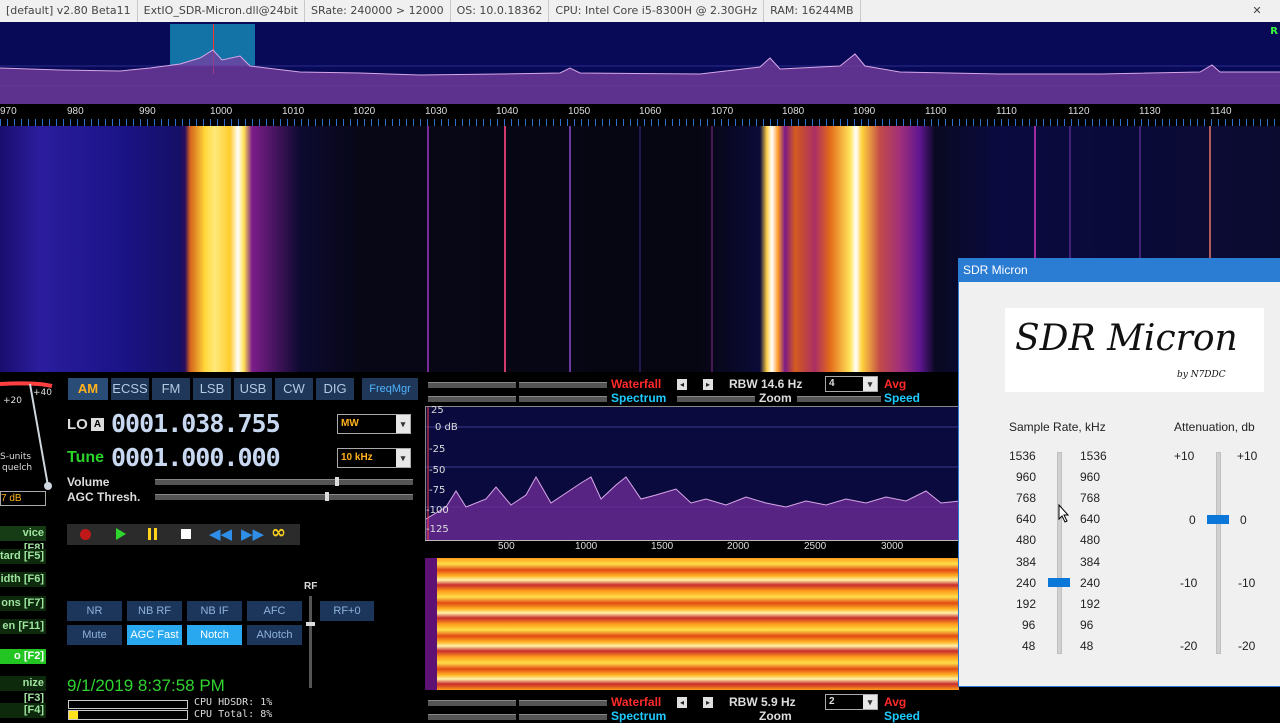 This screenshot has width=1280, height=723. What do you see at coordinates (130, 389) in the screenshot?
I see `mode-ecss-button: ECSS` at bounding box center [130, 389].